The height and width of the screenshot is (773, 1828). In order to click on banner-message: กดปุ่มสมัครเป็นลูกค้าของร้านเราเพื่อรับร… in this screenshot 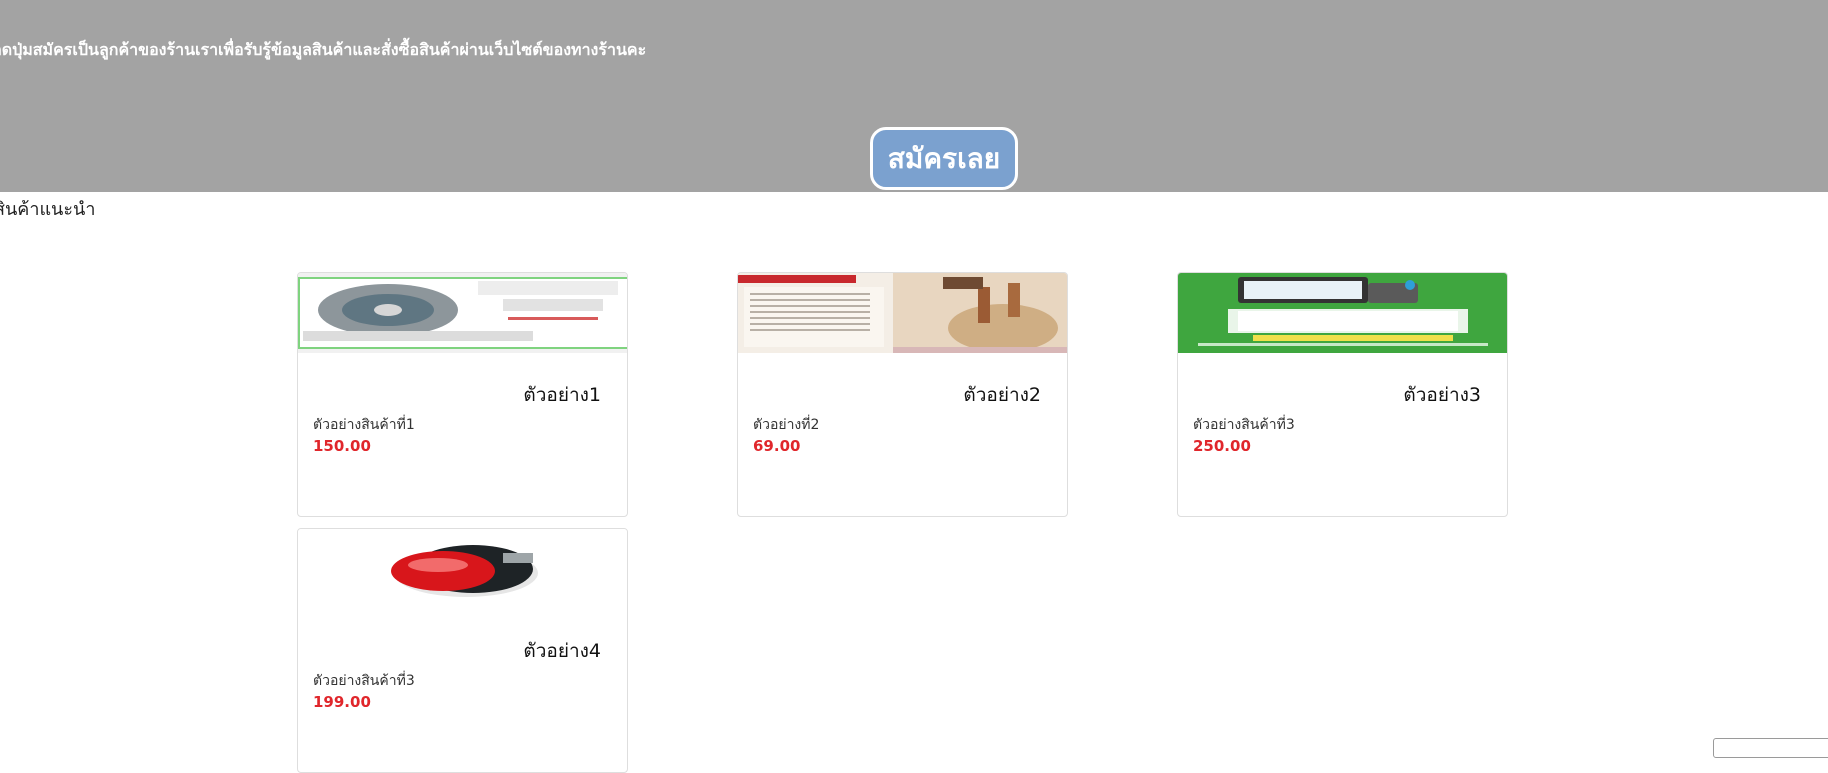, I will do `click(323, 49)`.